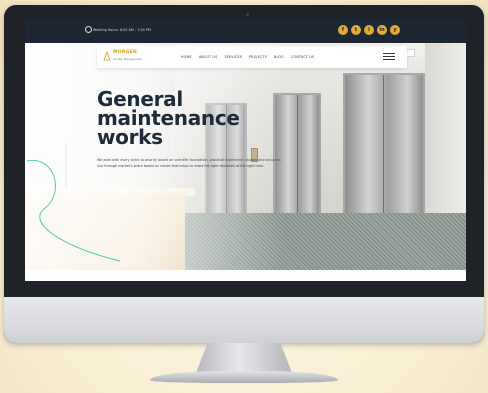 Image resolution: width=488 pixels, height=393 pixels. I want to click on logo-tagline: Facility Management, so click(128, 59).